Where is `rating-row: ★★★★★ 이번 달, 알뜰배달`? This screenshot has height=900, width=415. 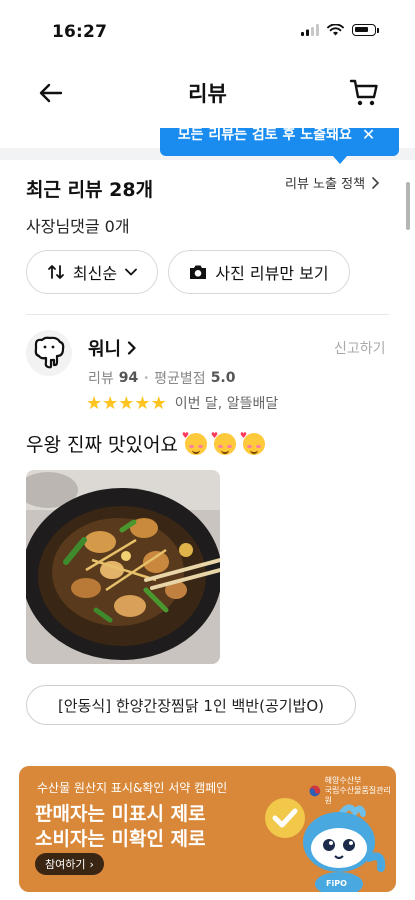 rating-row: ★★★★★ 이번 달, 알뜰배달 is located at coordinates (182, 403).